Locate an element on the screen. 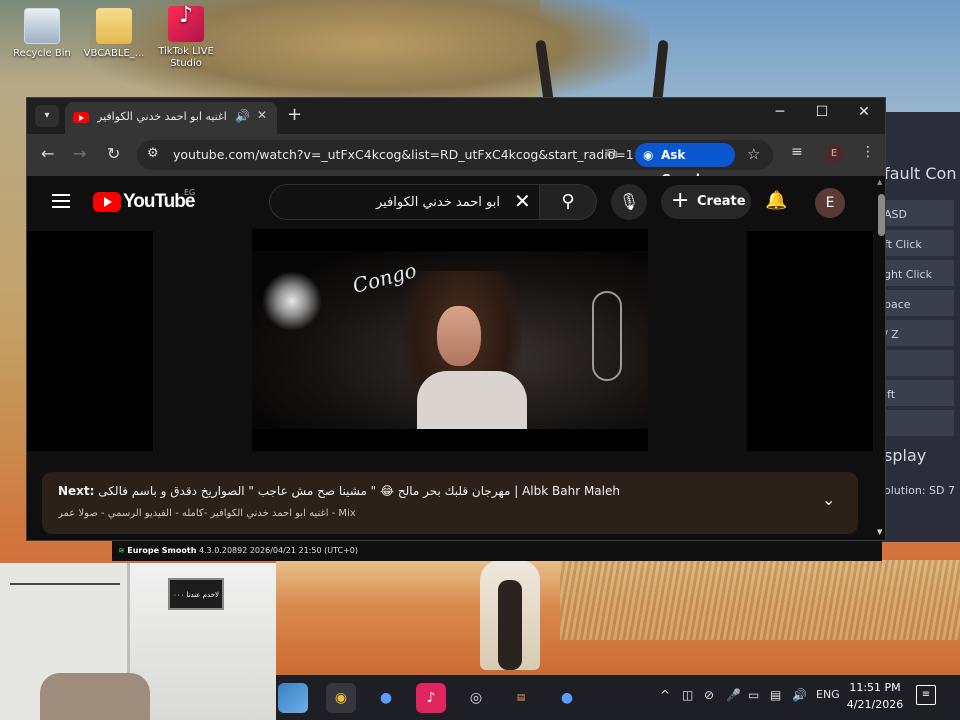 The image size is (960, 720). panel-title: fault Con is located at coordinates (920, 173).